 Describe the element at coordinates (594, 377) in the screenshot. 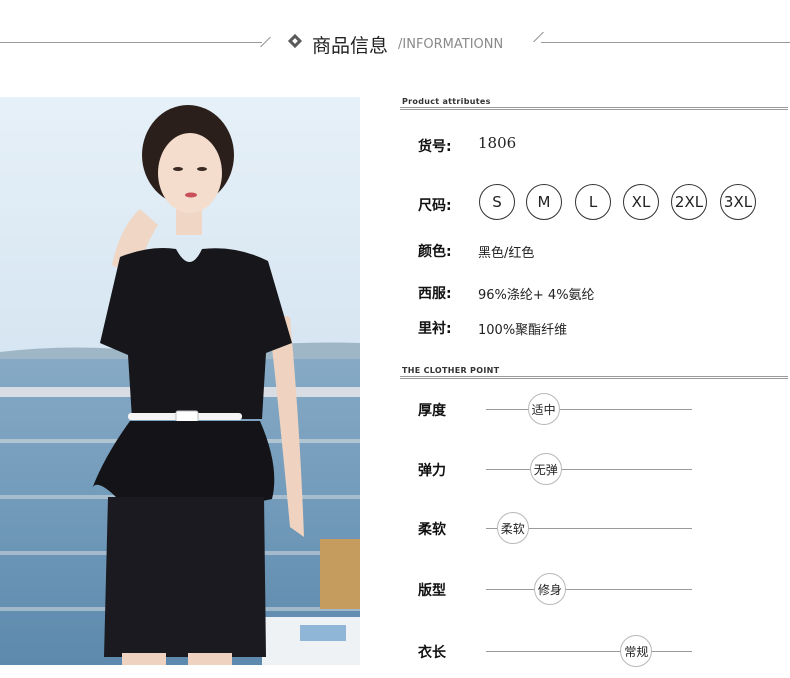

I see `points-section-rule` at that location.